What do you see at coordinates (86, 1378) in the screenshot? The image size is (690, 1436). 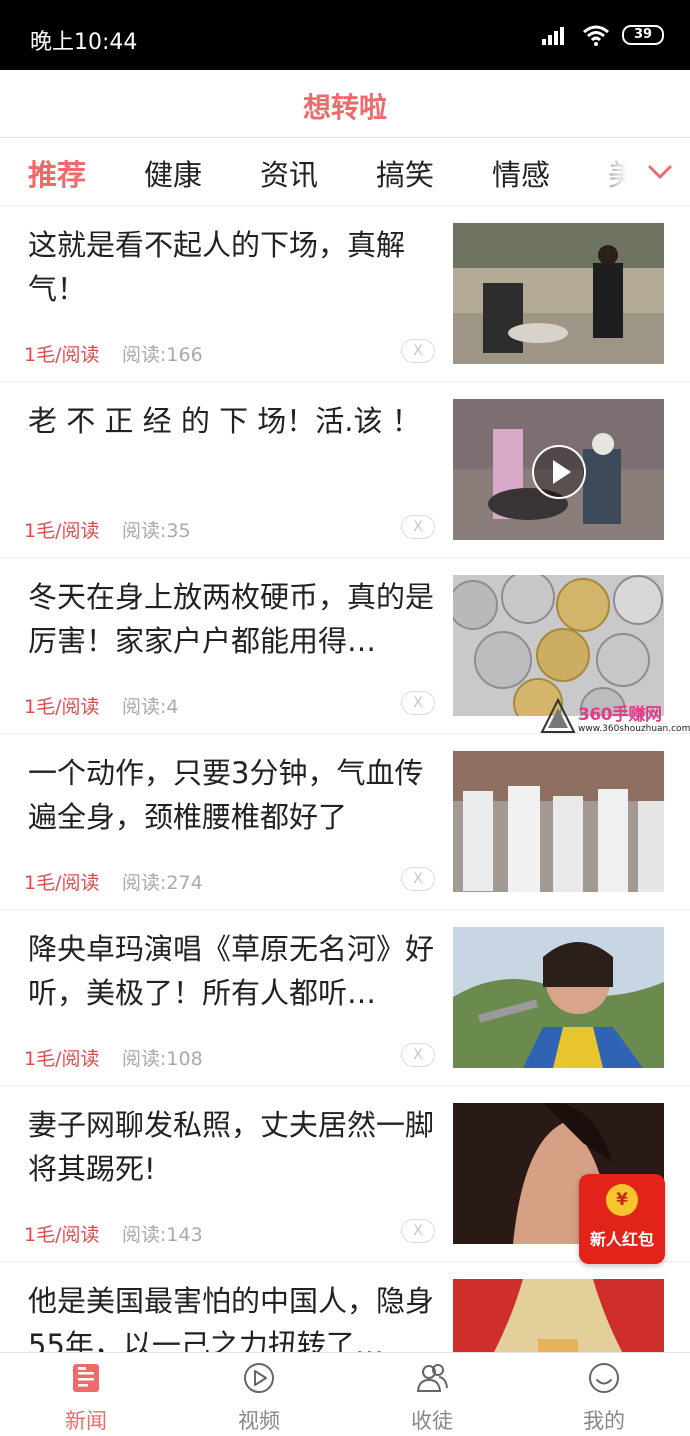 I see `news-icon` at bounding box center [86, 1378].